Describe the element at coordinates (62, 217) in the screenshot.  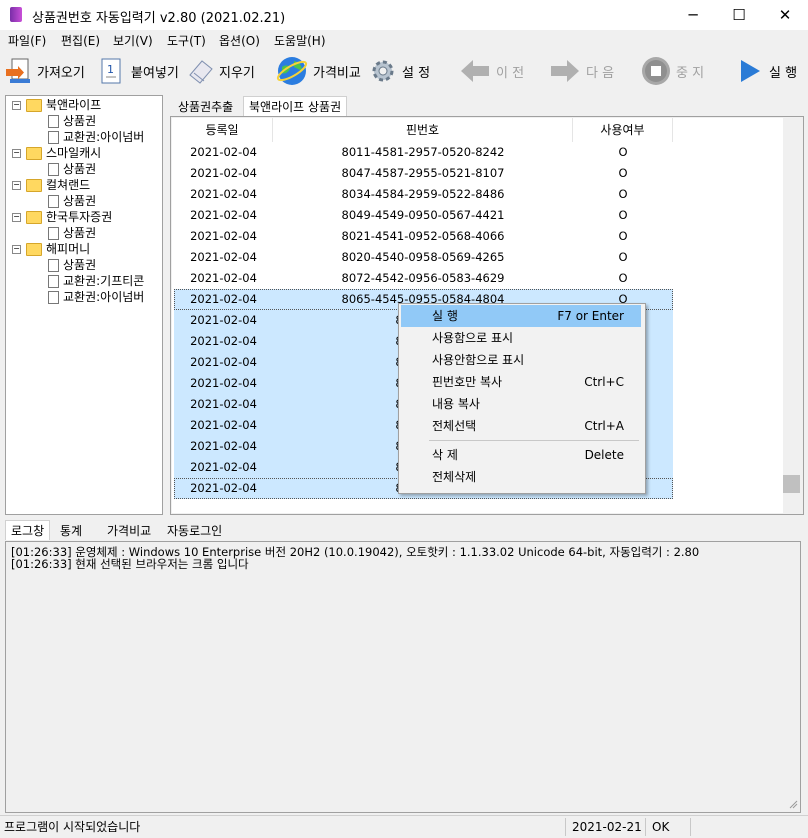
I see `tree-node: − 한국투자증권` at that location.